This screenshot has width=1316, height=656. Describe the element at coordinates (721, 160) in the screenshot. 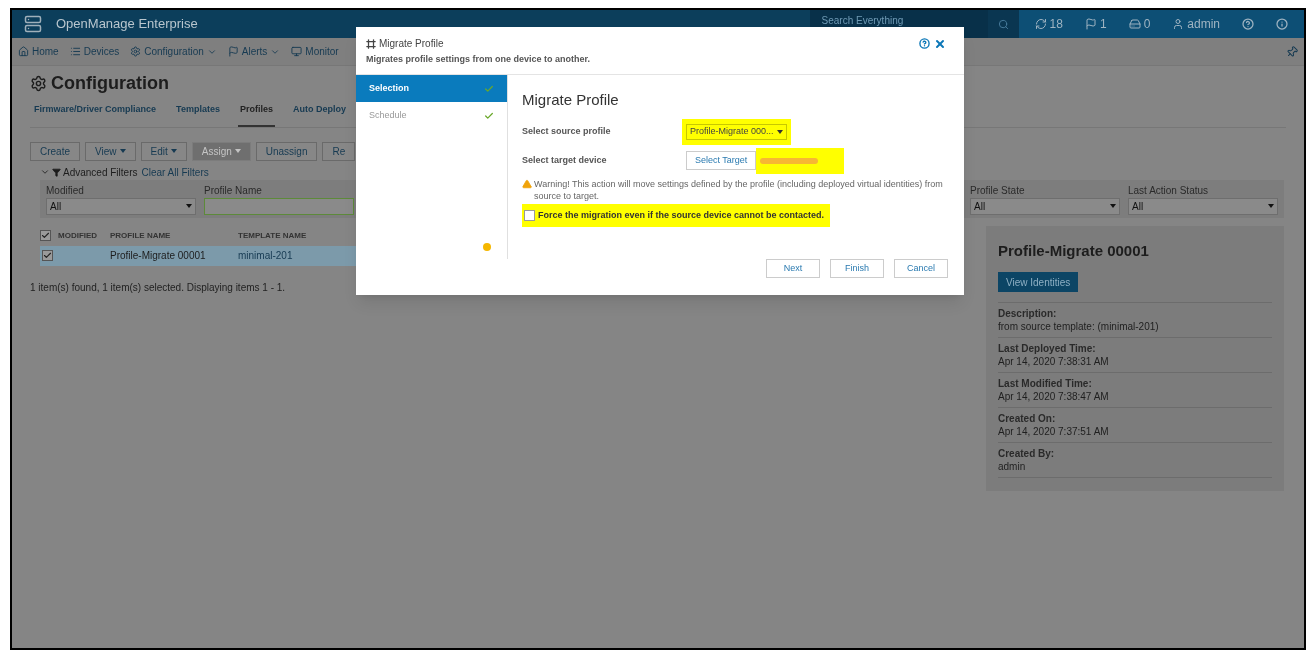

I see `select-target-button: Select Target` at that location.